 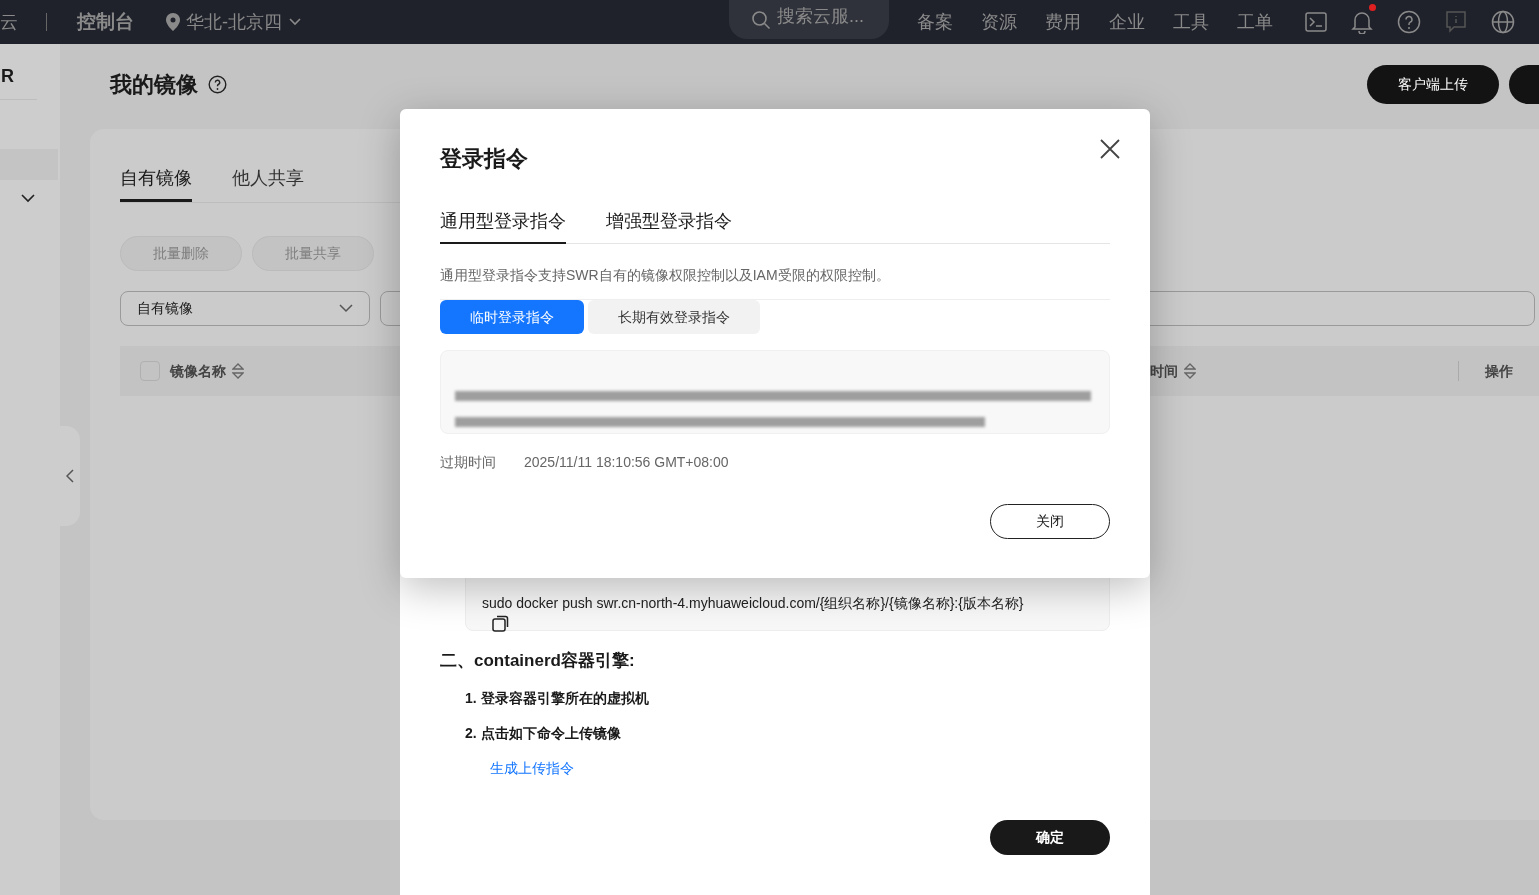 What do you see at coordinates (1050, 521) in the screenshot?
I see `close-button: 关闭` at bounding box center [1050, 521].